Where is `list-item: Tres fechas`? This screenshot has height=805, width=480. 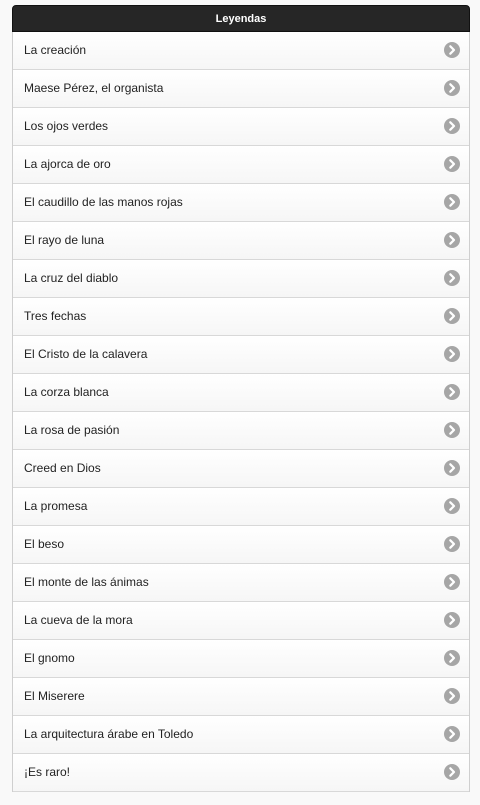
list-item: Tres fechas is located at coordinates (241, 317).